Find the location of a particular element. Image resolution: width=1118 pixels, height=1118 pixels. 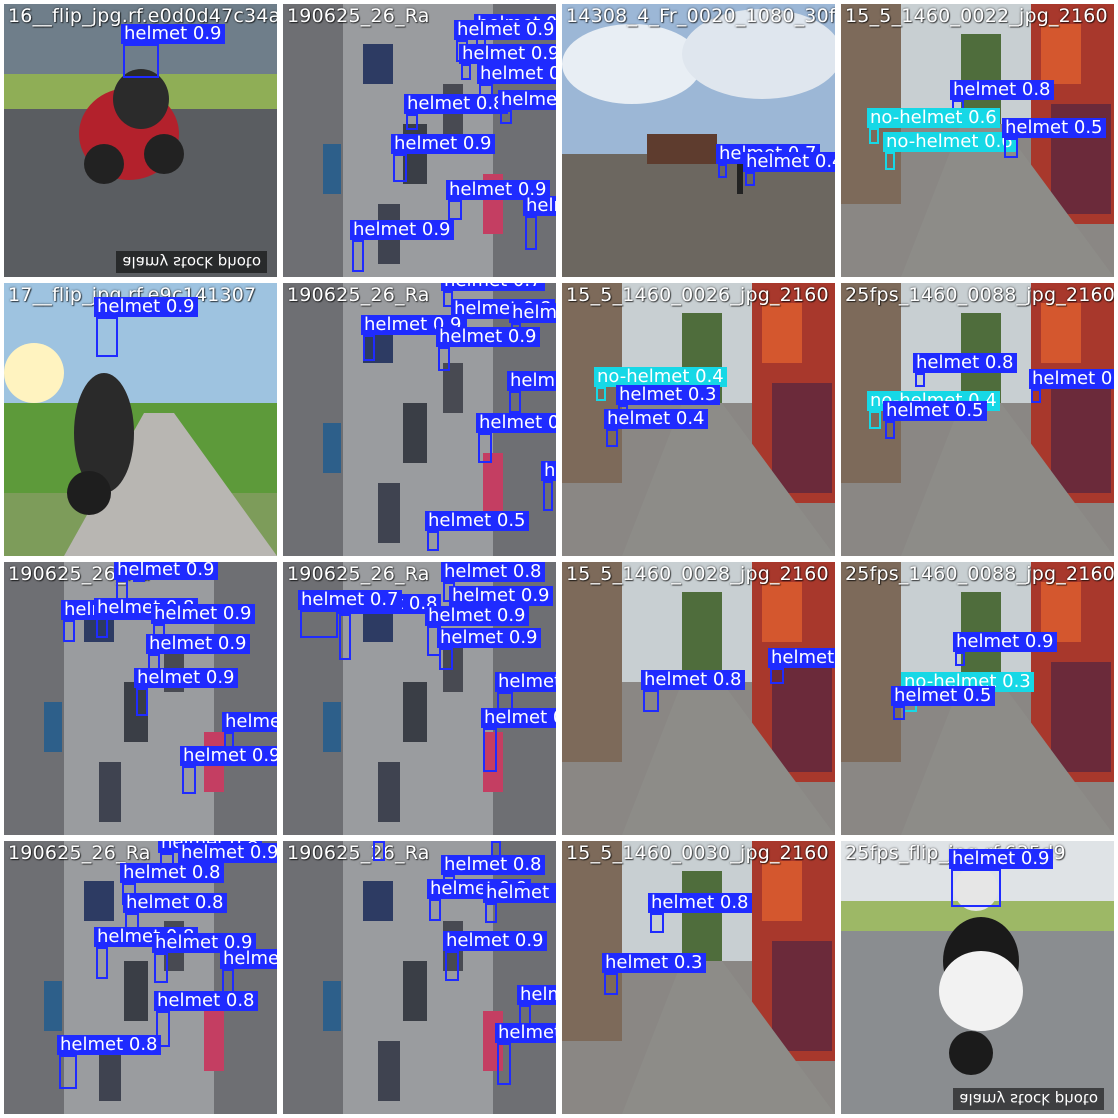

detection-label: no-helmet 0.6 is located at coordinates (949, 142).